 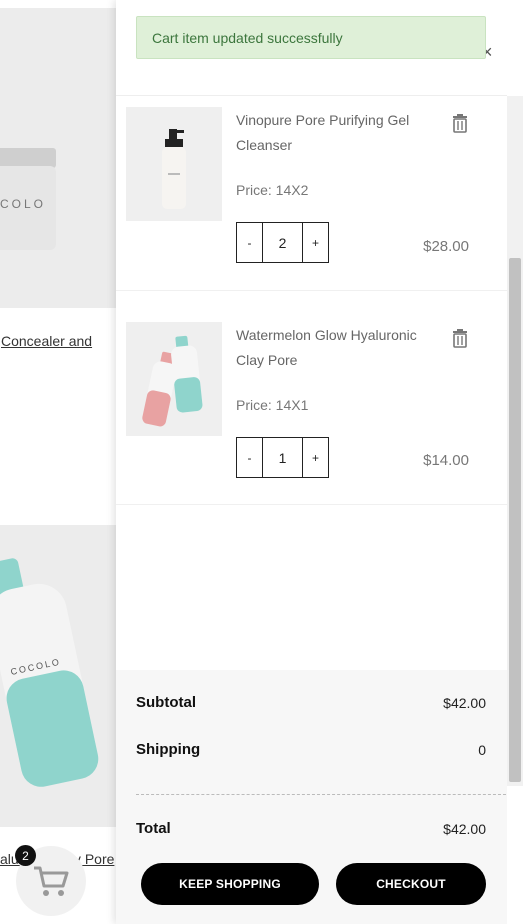 What do you see at coordinates (411, 884) in the screenshot?
I see `checkout-button: CHECKOUT` at bounding box center [411, 884].